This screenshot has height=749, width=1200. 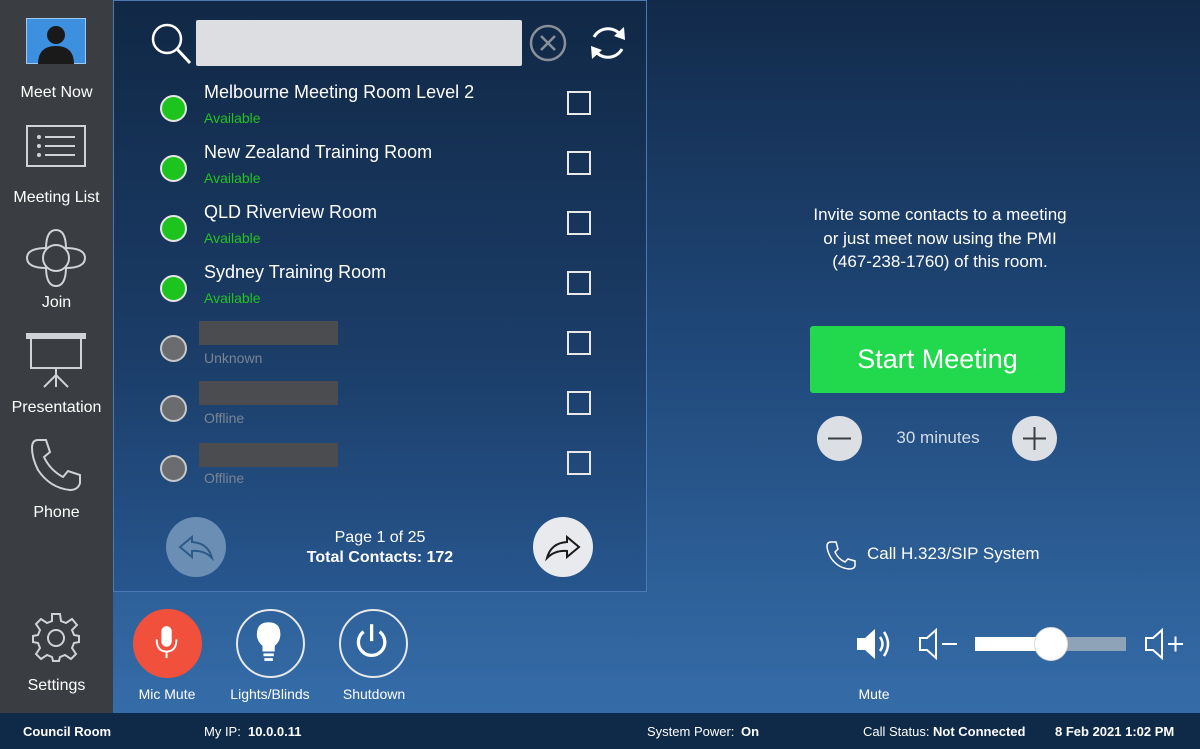 What do you see at coordinates (380, 166) in the screenshot?
I see `contact-row: New Zealand Training Room Available` at bounding box center [380, 166].